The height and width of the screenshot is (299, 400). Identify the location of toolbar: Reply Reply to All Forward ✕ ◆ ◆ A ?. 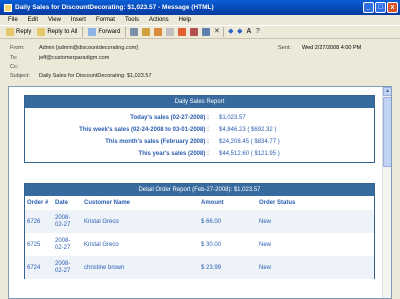
(200, 32).